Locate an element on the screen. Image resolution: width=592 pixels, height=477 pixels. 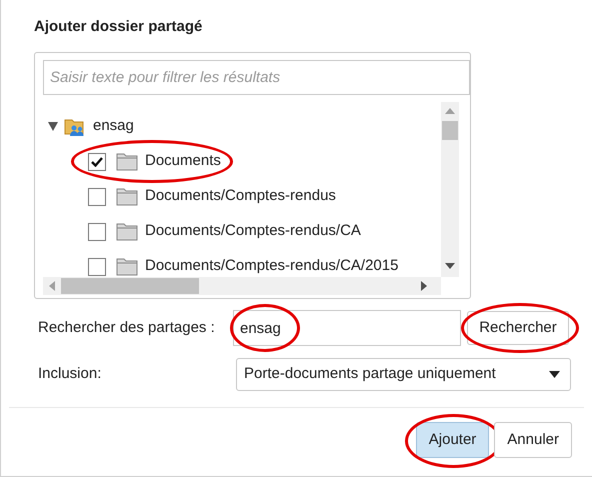
cancel-button: Annuler is located at coordinates (533, 440).